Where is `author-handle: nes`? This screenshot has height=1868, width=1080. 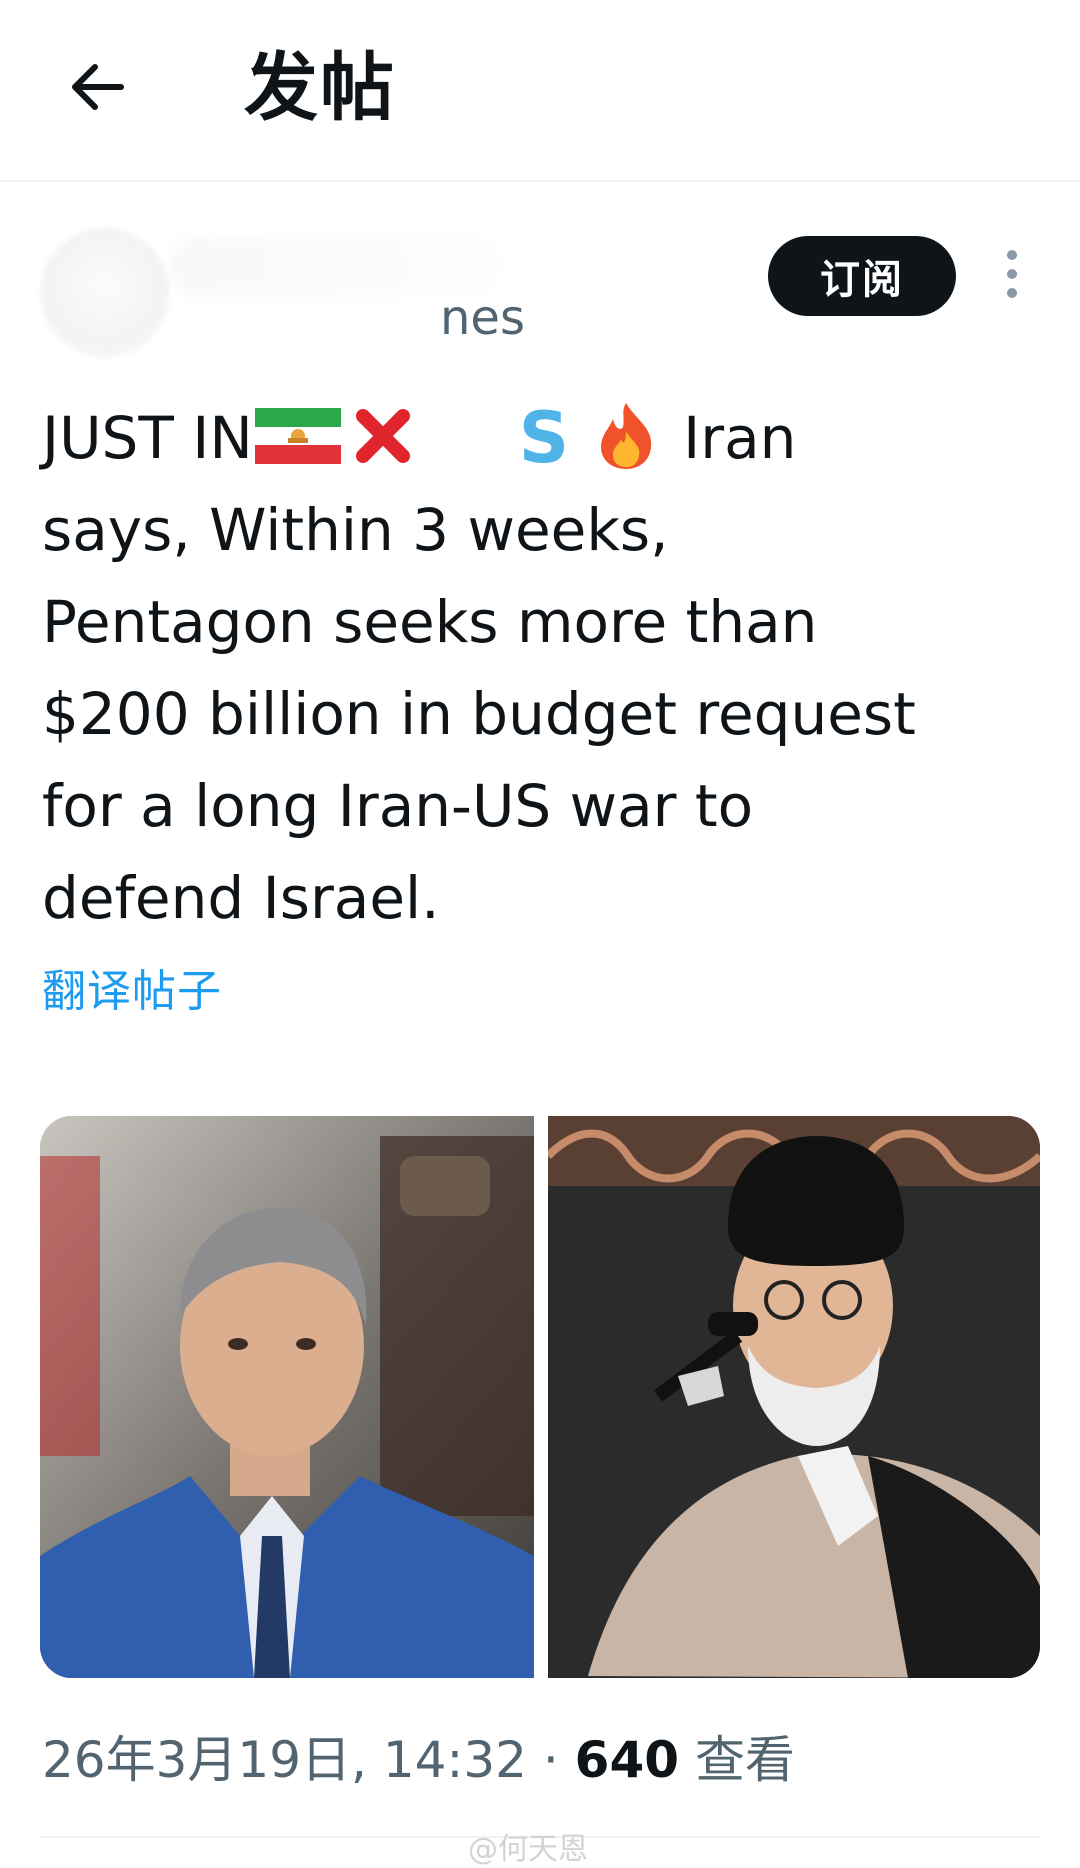 author-handle: nes is located at coordinates (482, 318).